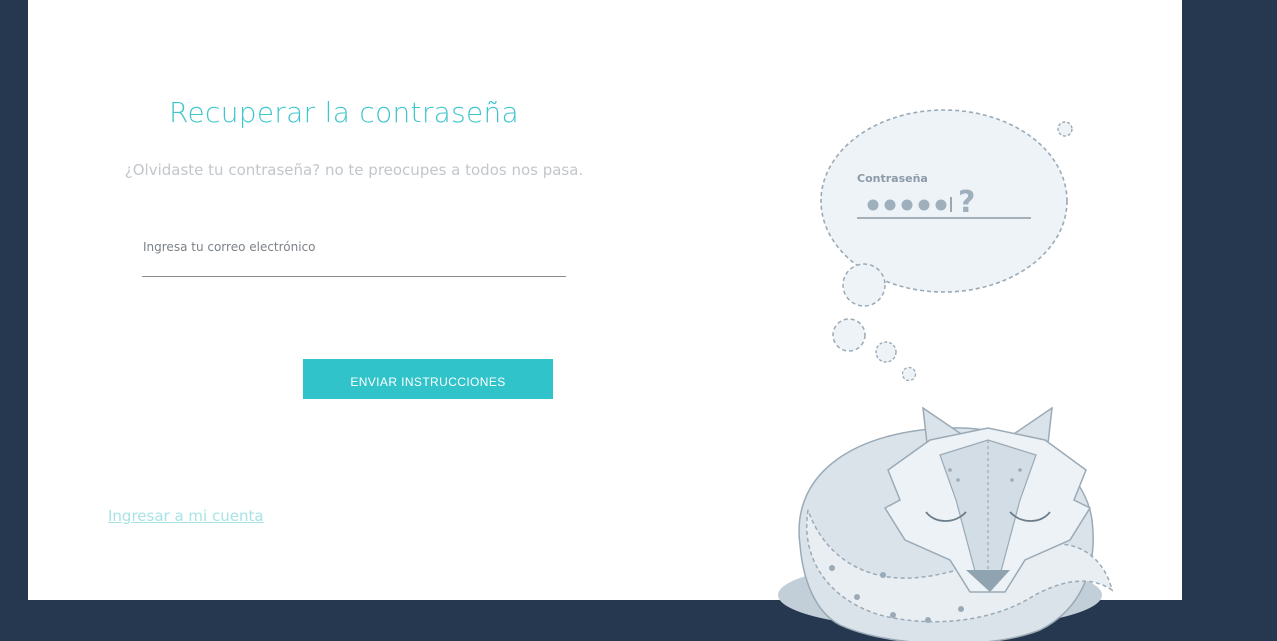 This screenshot has height=641, width=1277. What do you see at coordinates (1065, 129) in the screenshot?
I see `thought-dot-small` at bounding box center [1065, 129].